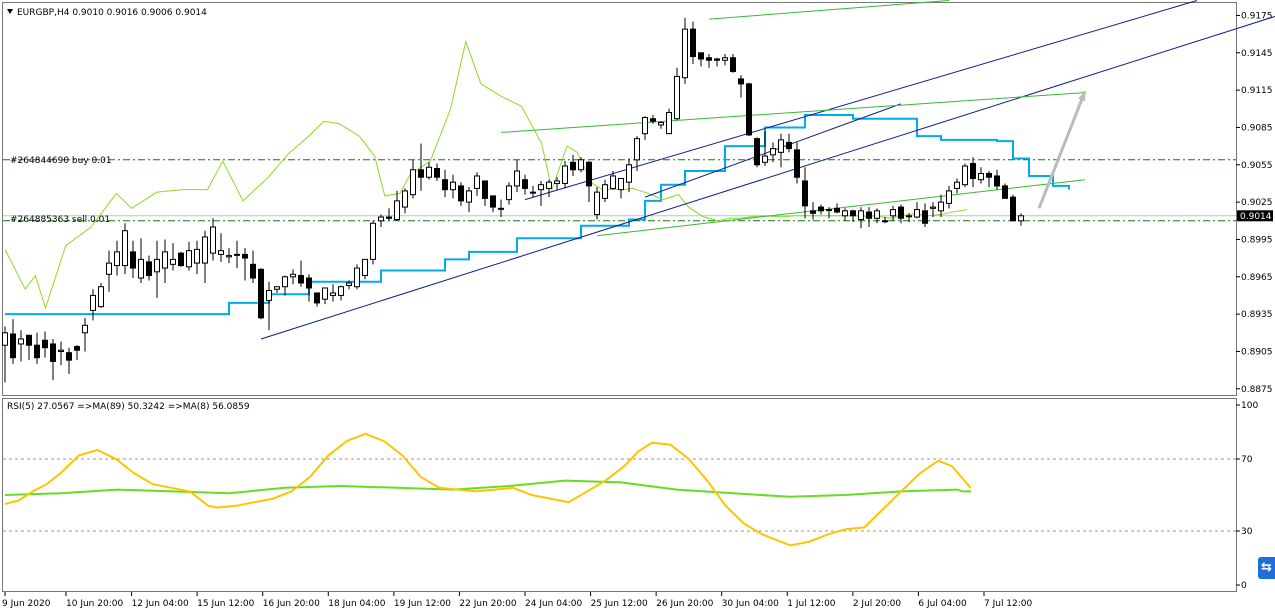 Image resolution: width=1275 pixels, height=615 pixels. Describe the element at coordinates (750, 604) in the screenshot. I see `time-tick-label: 30 Jun 04:00` at that location.